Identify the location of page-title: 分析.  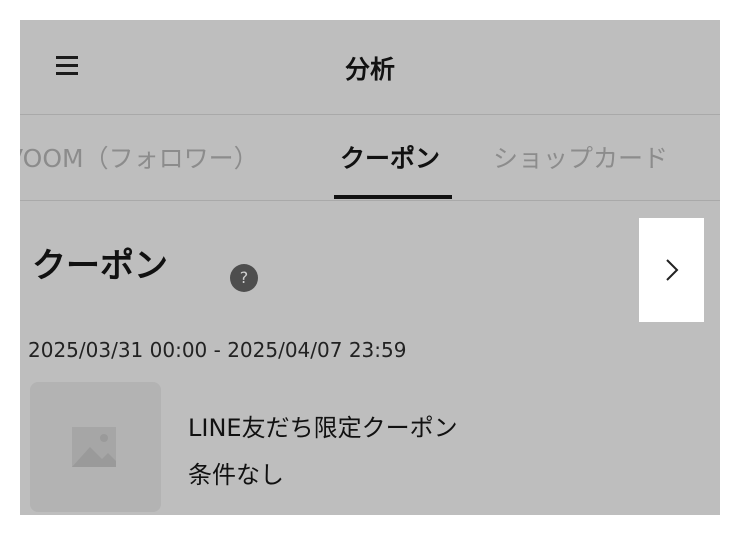
(369, 69).